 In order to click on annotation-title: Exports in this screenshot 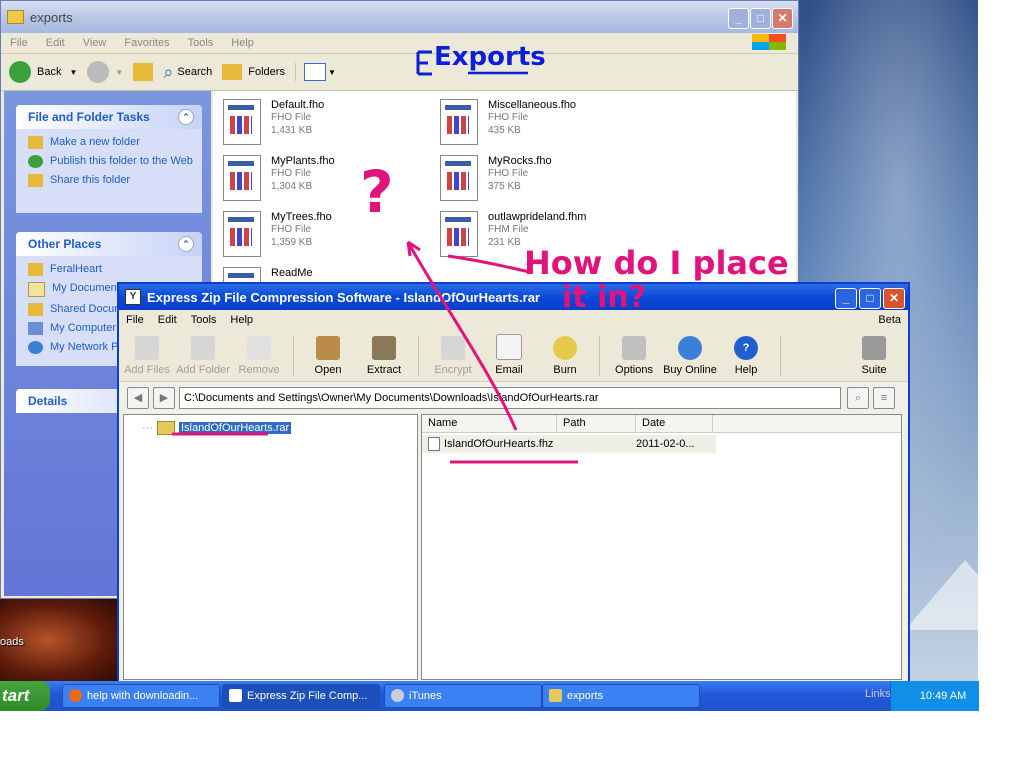, I will do `click(490, 57)`.